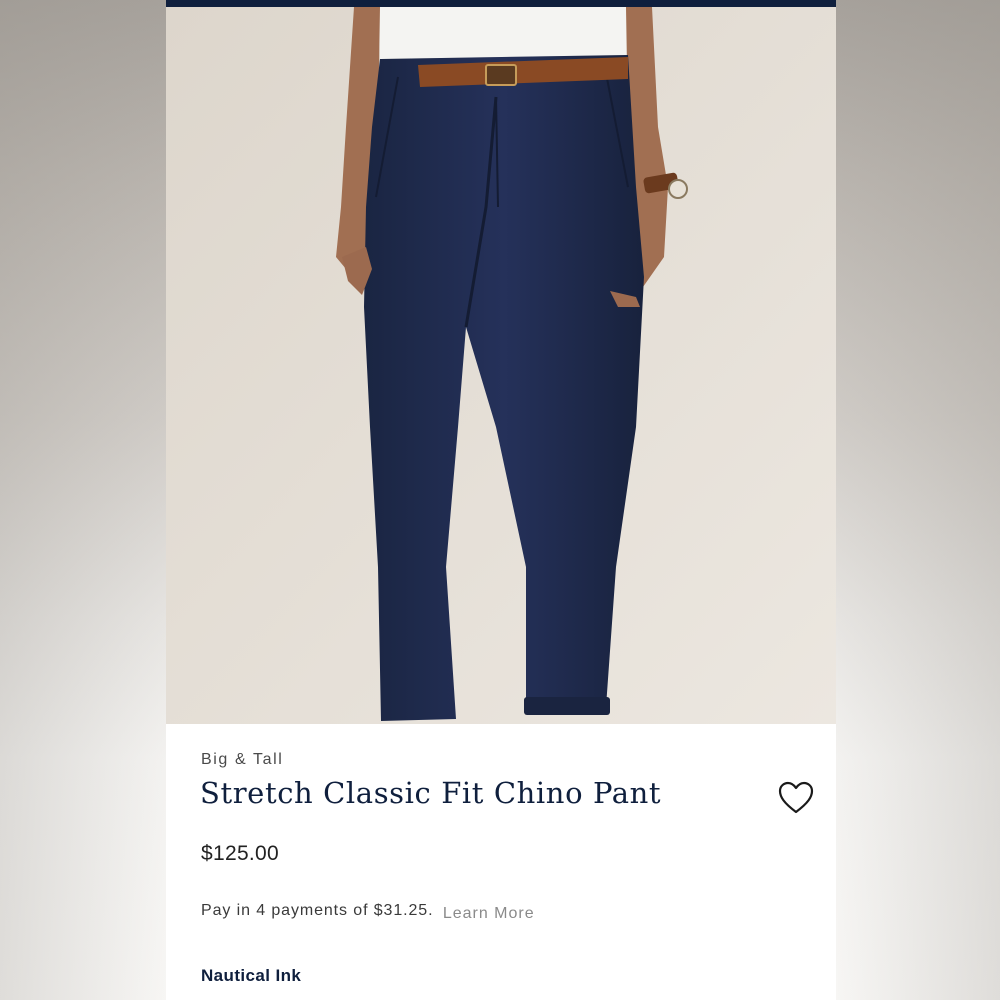 The height and width of the screenshot is (1000, 1000). I want to click on top-navigation-bar, so click(501, 3).